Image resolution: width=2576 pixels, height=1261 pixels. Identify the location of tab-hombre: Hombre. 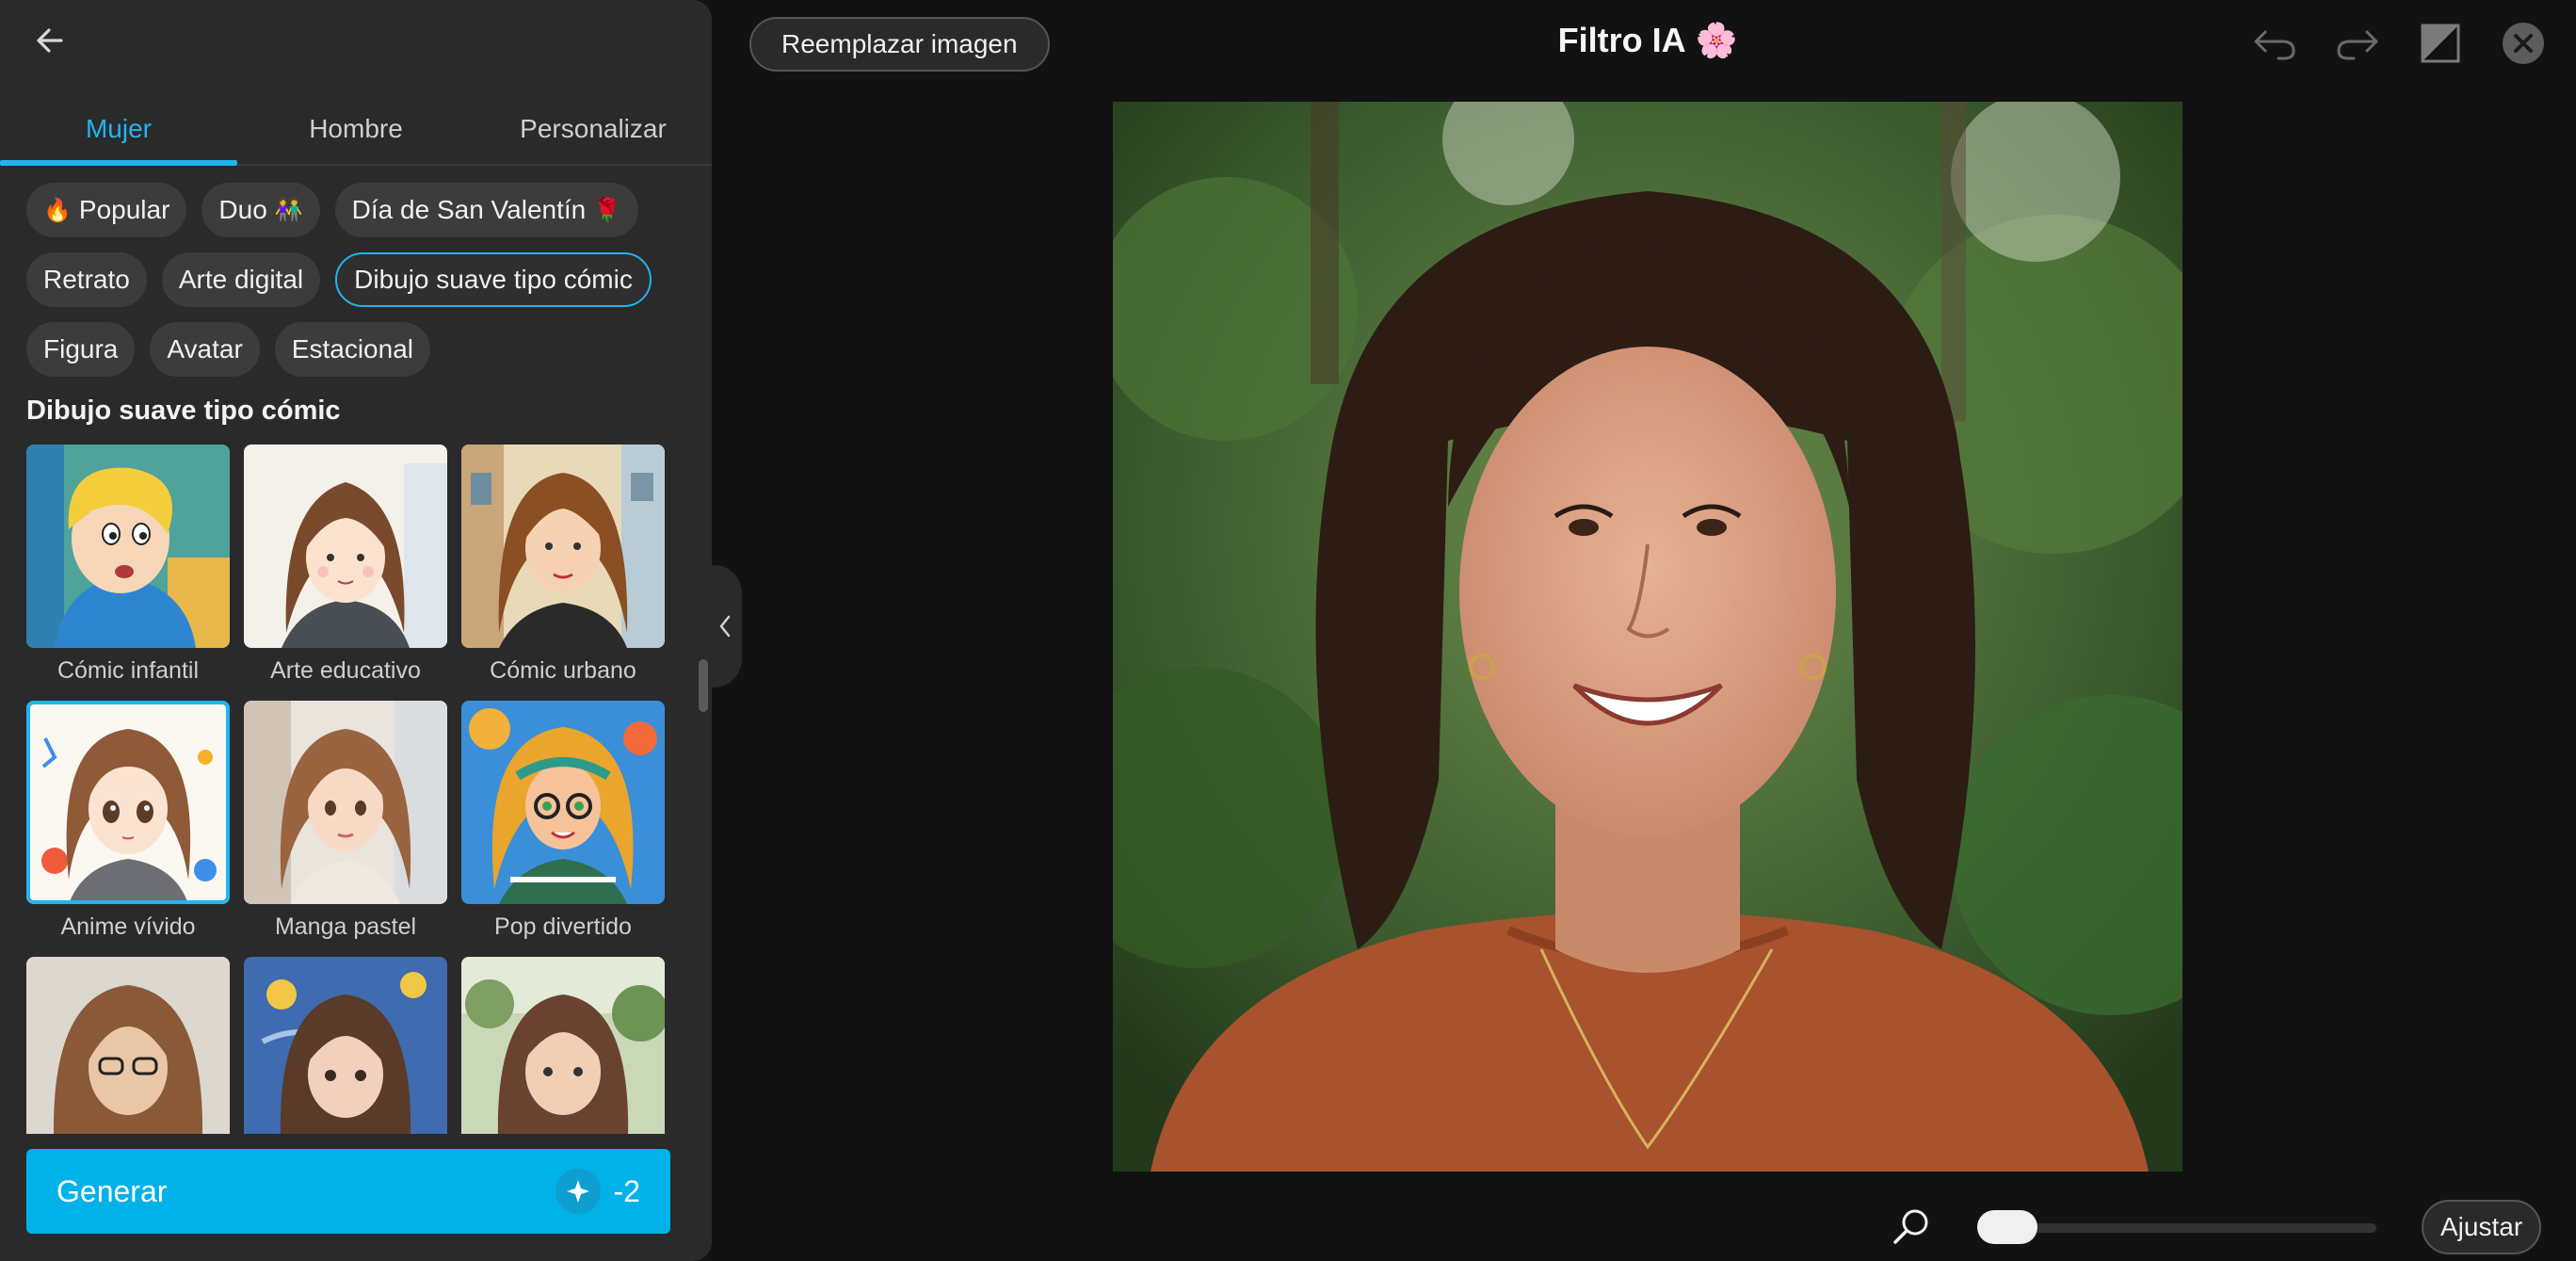
(356, 129).